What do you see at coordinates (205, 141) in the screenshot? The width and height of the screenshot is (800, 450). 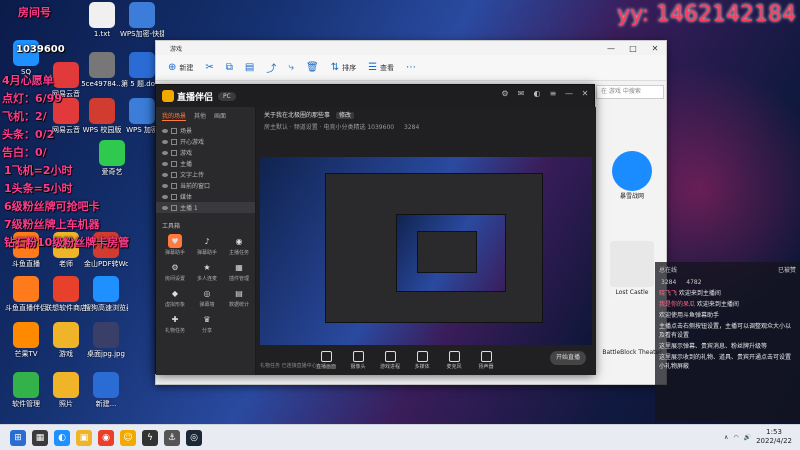 I see `scene-item: 开心游戏` at bounding box center [205, 141].